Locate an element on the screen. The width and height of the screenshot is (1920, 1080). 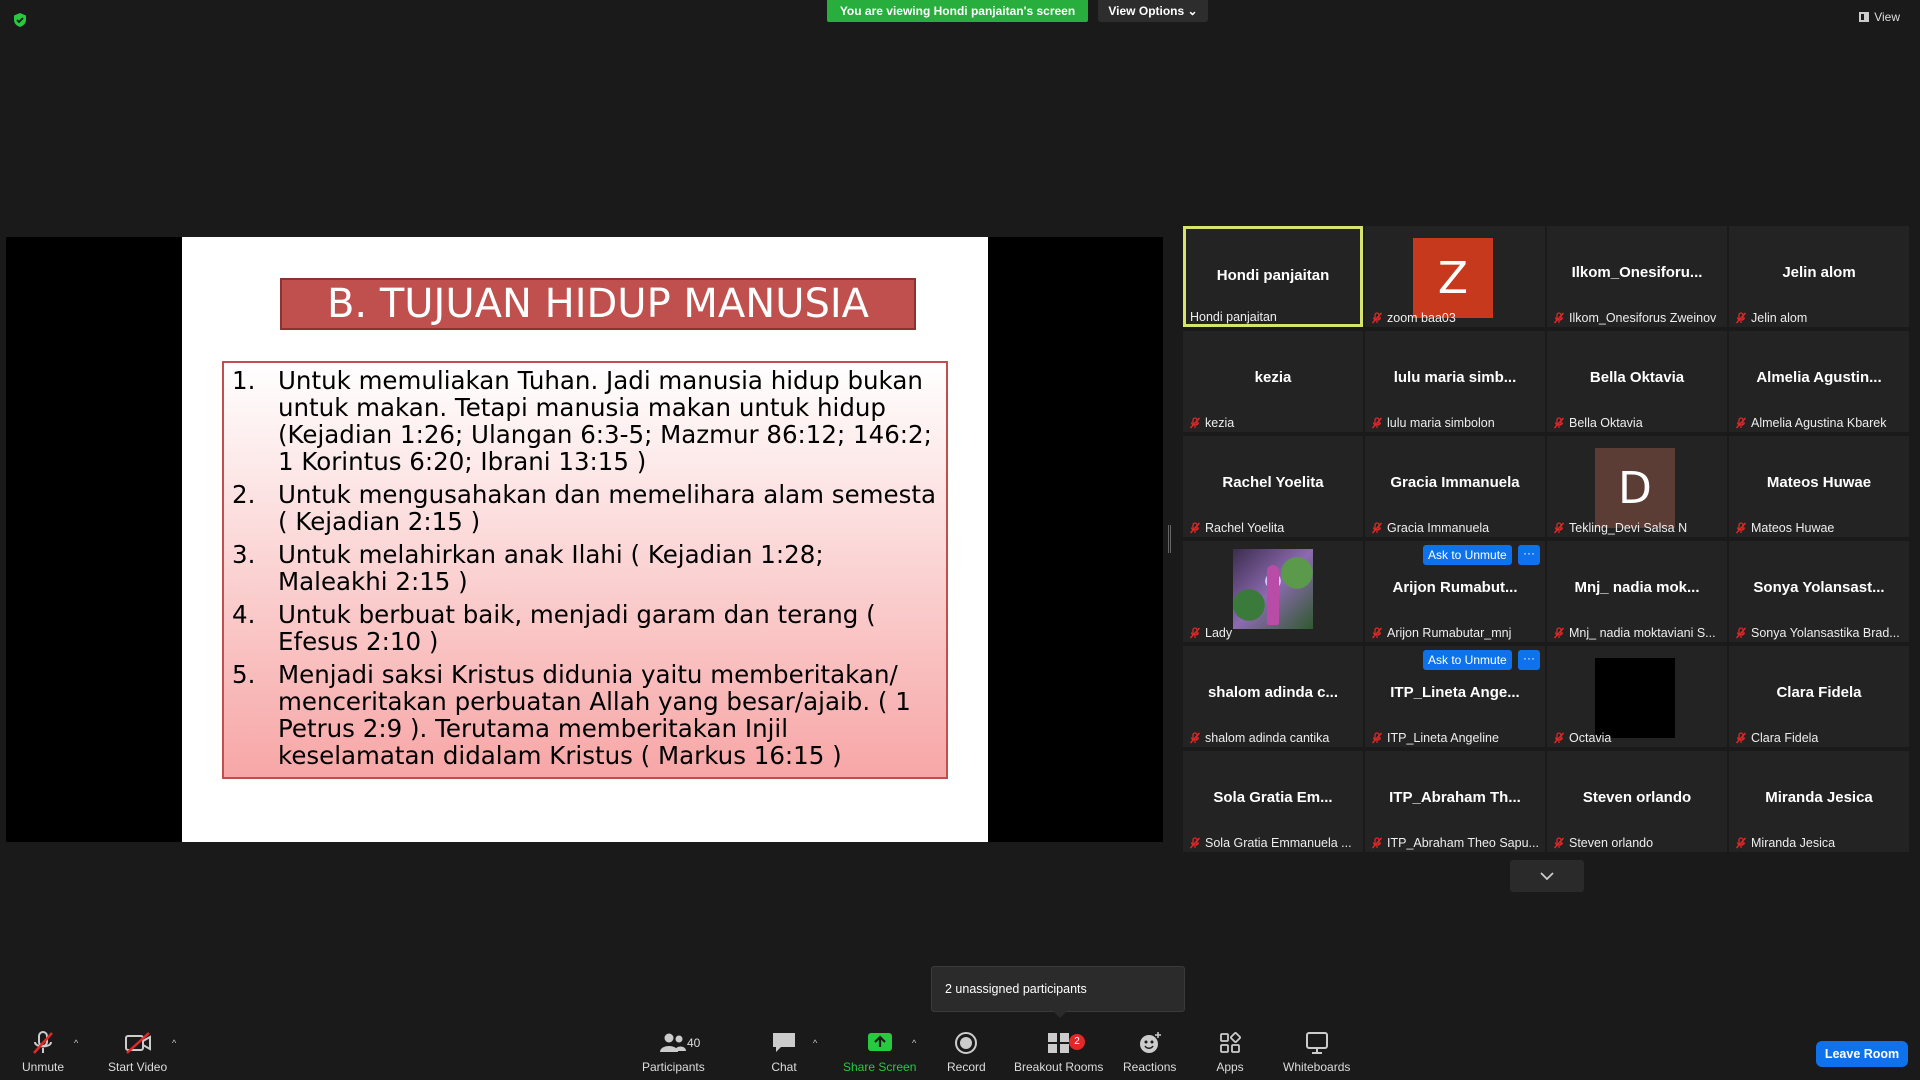
apps-button: Apps is located at coordinates (1230, 1052).